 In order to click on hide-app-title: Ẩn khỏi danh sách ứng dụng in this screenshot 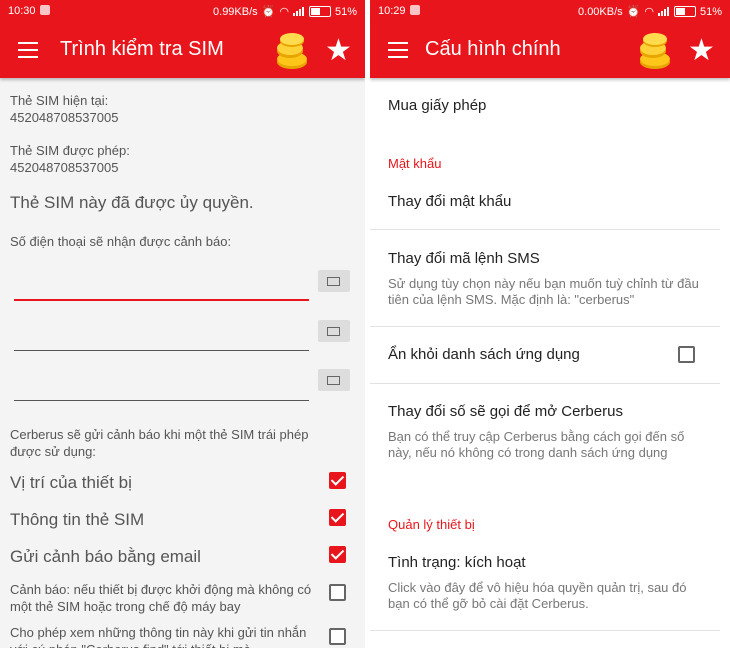, I will do `click(484, 354)`.